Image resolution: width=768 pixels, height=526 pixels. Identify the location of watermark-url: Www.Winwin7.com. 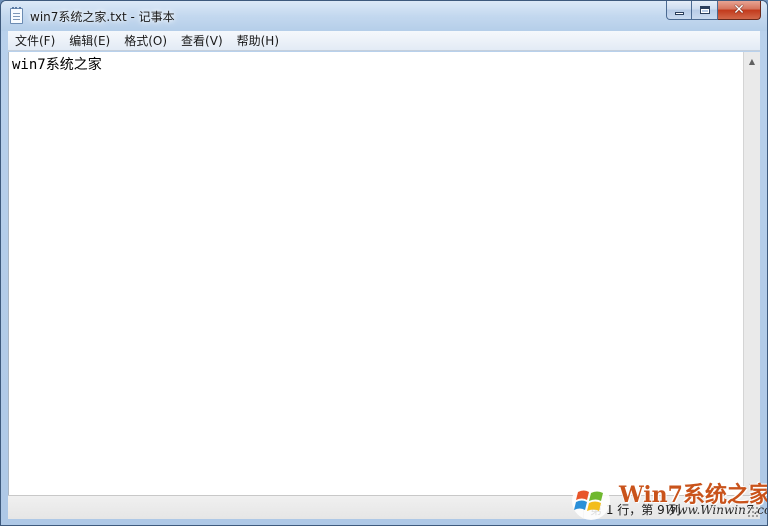
(716, 510).